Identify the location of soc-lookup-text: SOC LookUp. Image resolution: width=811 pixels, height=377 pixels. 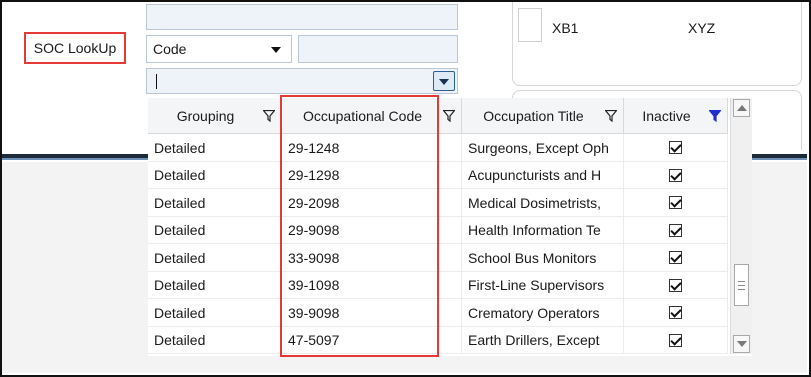
(75, 48).